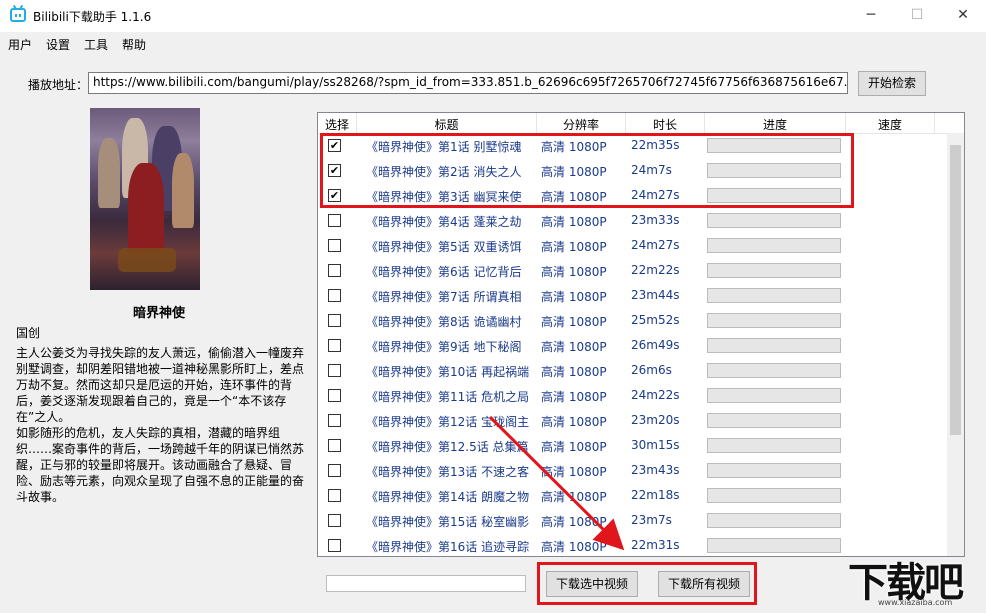 The image size is (986, 613). I want to click on arrow-to-buttons, so click(556, 483).